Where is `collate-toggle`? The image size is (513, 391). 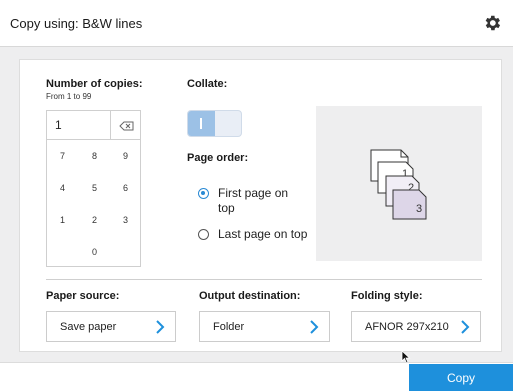 collate-toggle is located at coordinates (214, 123).